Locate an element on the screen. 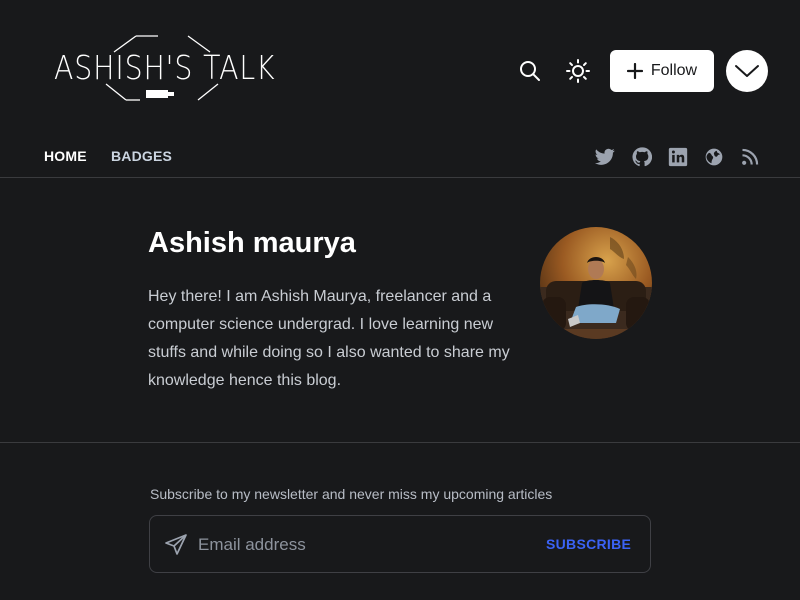 The height and width of the screenshot is (600, 800). twitter-icon is located at coordinates (605, 156).